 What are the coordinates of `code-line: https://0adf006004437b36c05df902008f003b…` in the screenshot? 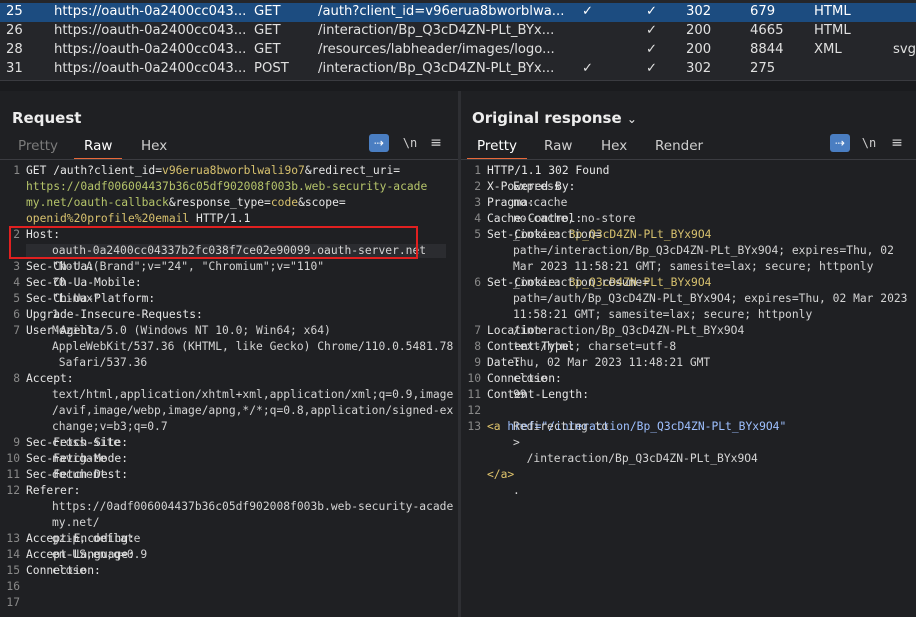 It's located at (226, 187).